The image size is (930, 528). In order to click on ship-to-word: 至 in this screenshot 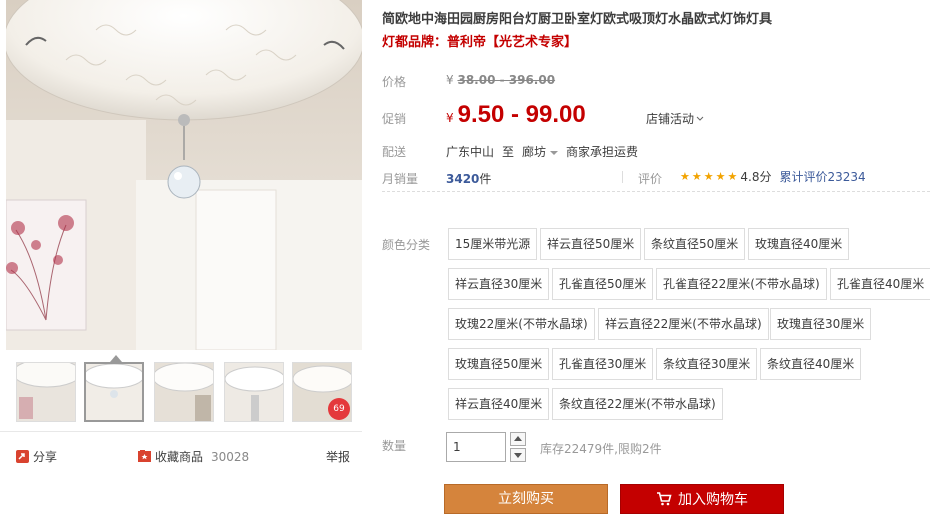, I will do `click(508, 152)`.